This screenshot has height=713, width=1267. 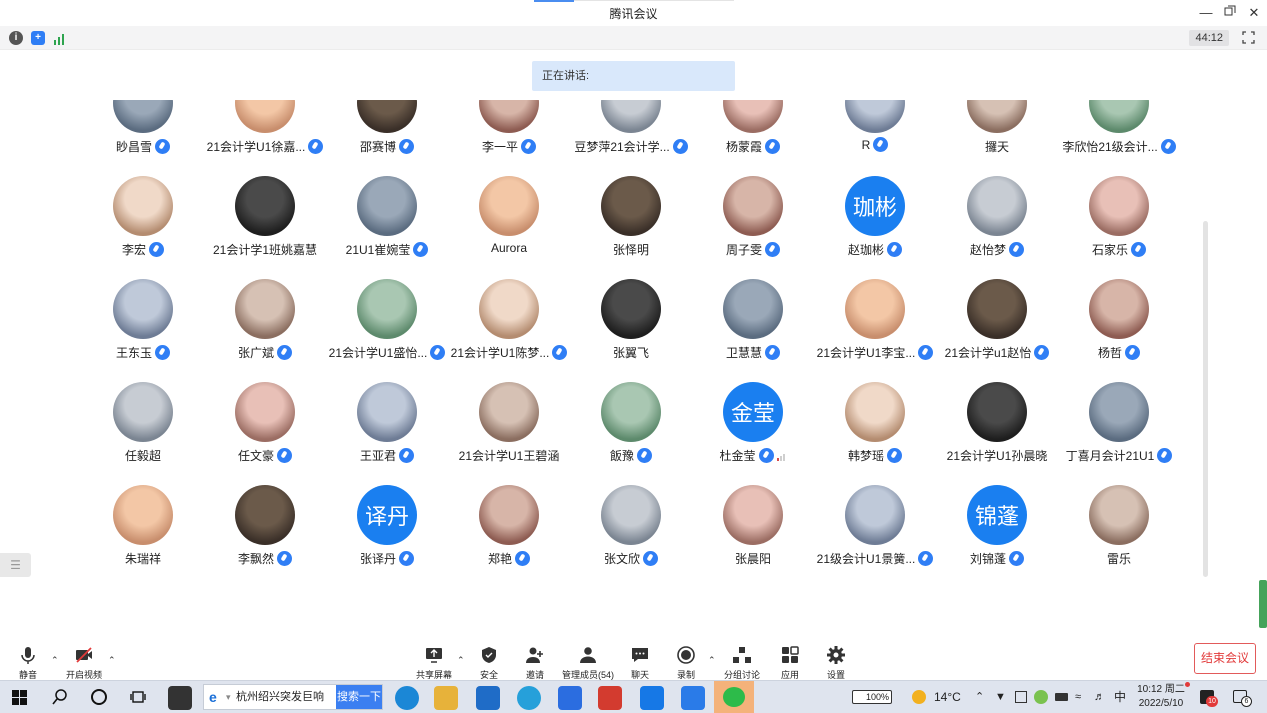 I want to click on participant-tile: 21会计学U1王碧涵, so click(x=509, y=425).